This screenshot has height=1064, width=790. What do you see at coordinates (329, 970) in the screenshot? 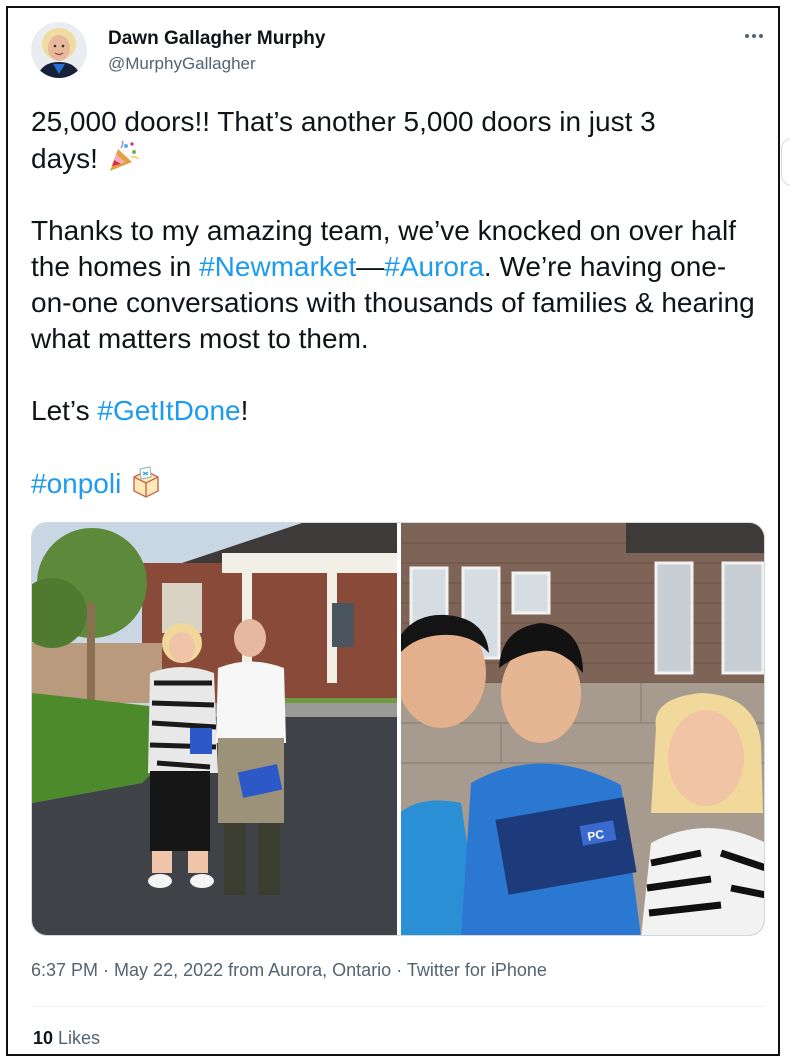
I see `tweet-location: Aurora, Ontario` at bounding box center [329, 970].